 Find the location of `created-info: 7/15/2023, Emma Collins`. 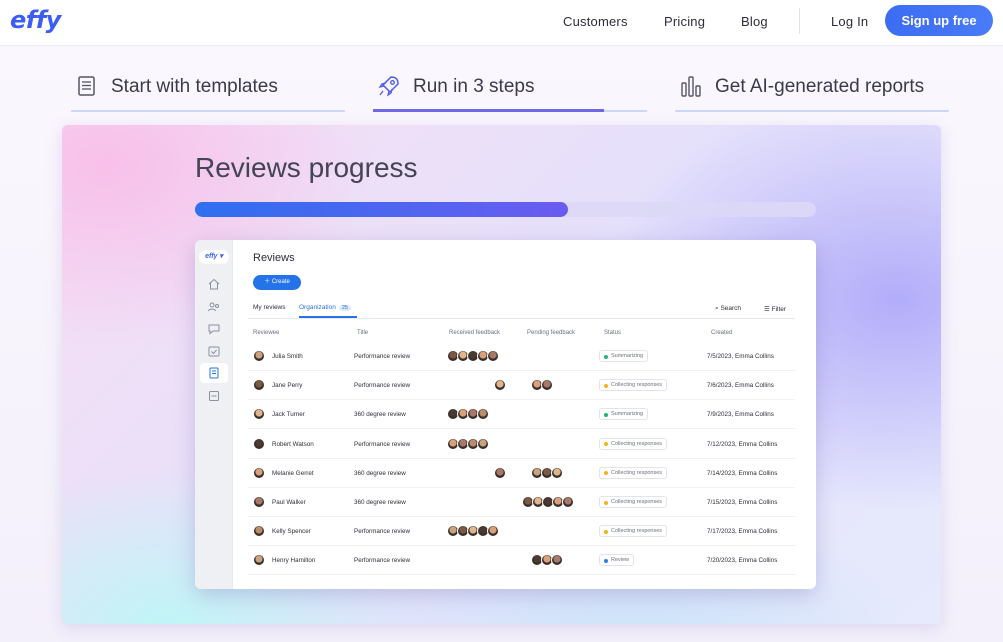

created-info: 7/15/2023, Emma Collins is located at coordinates (742, 502).